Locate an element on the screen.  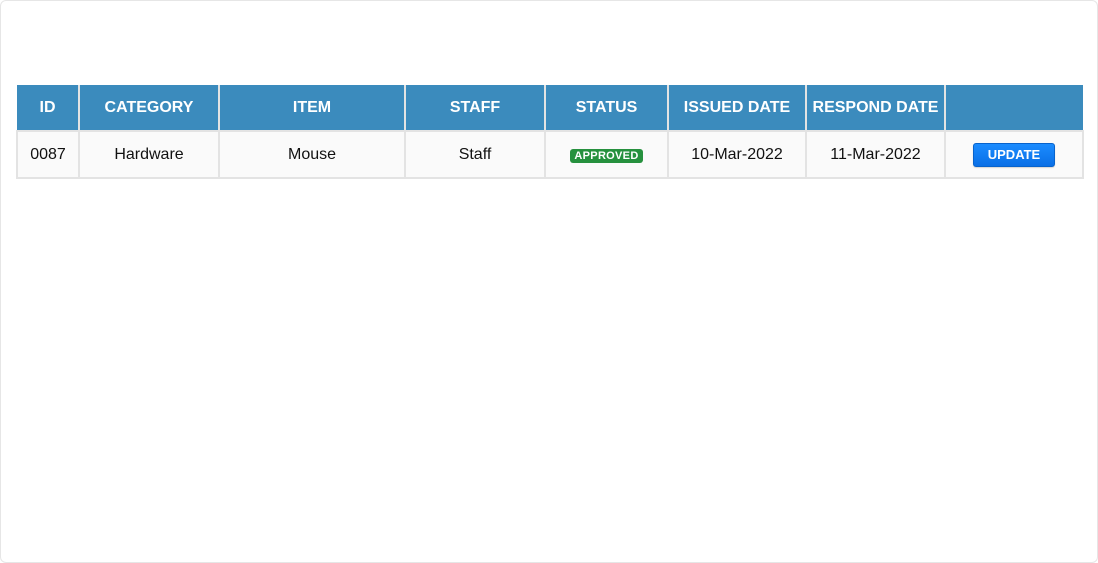
column-header-category: CATEGORY is located at coordinates (149, 108).